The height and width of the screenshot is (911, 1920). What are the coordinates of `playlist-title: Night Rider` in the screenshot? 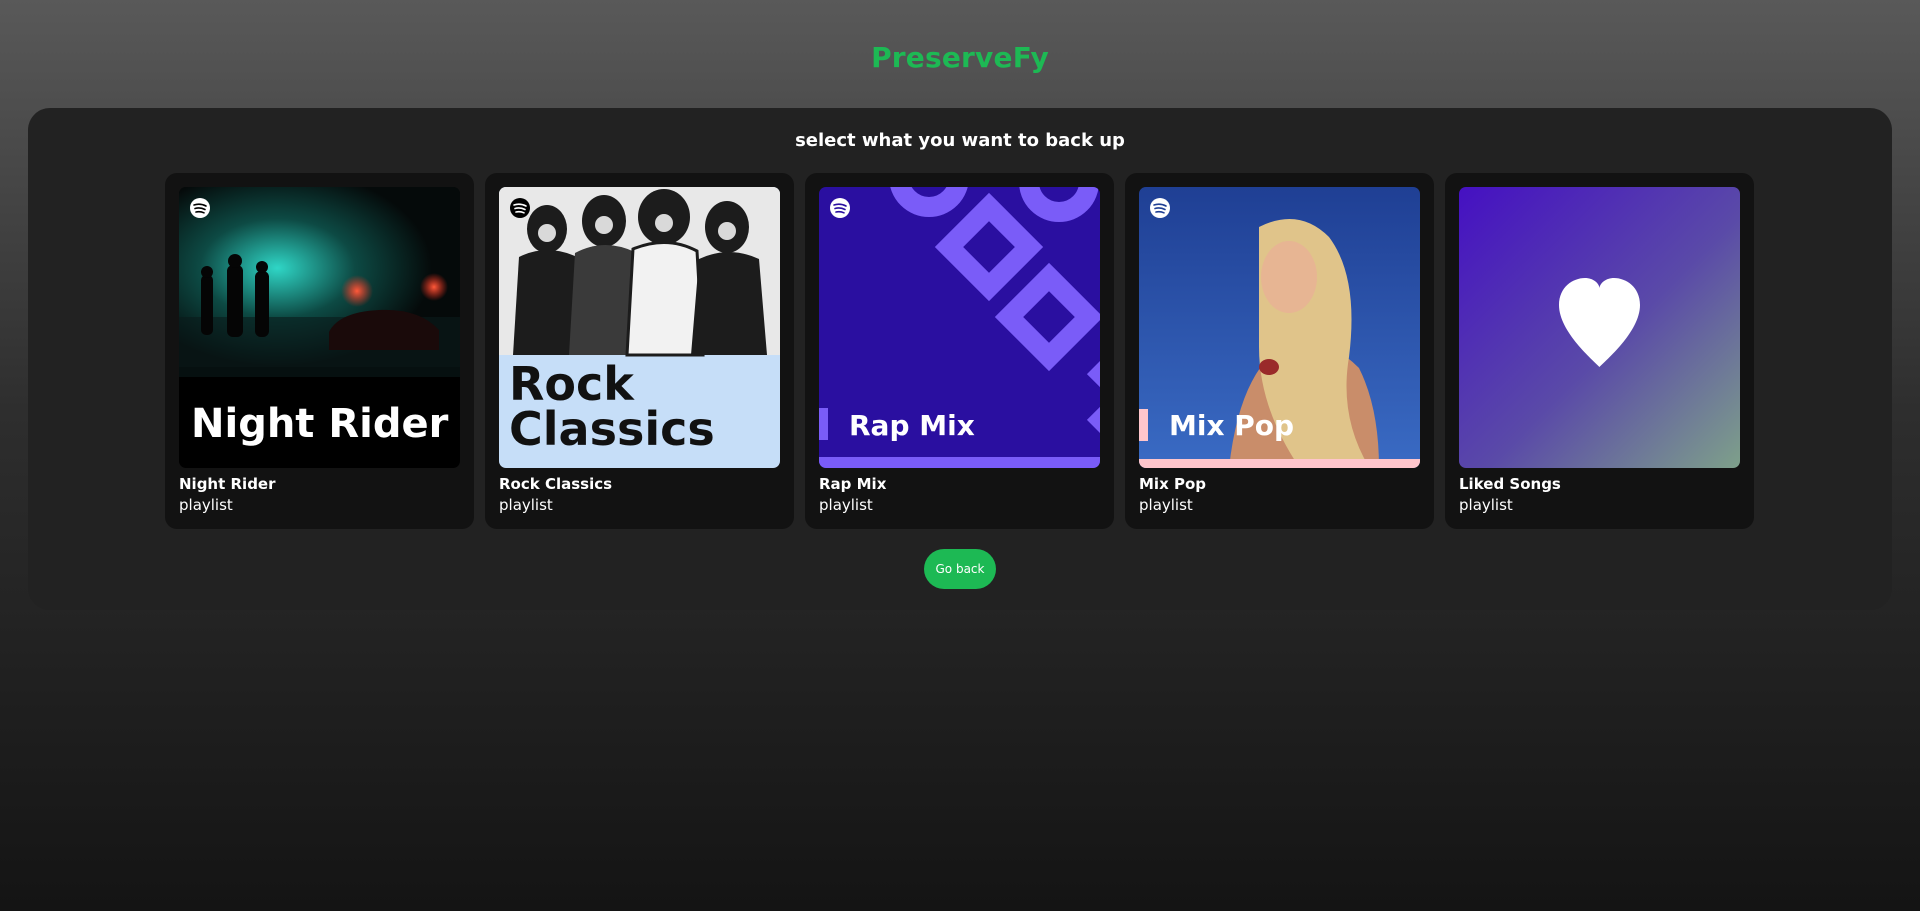 It's located at (227, 484).